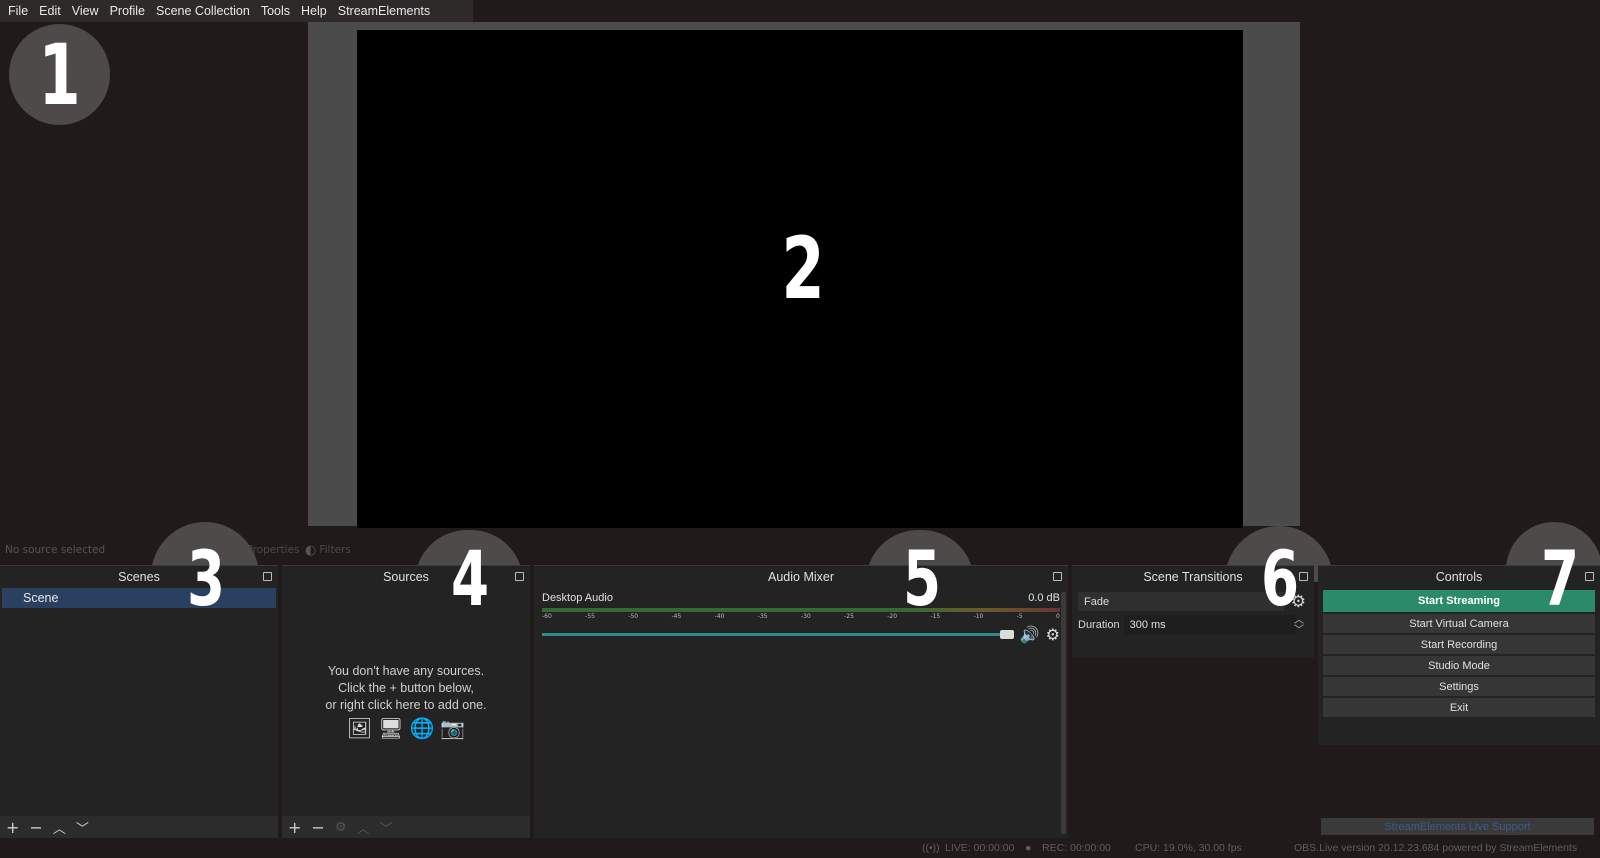  What do you see at coordinates (139, 701) in the screenshot?
I see `scenes-dock: Scenes Scene + − ︿ ﹀` at bounding box center [139, 701].